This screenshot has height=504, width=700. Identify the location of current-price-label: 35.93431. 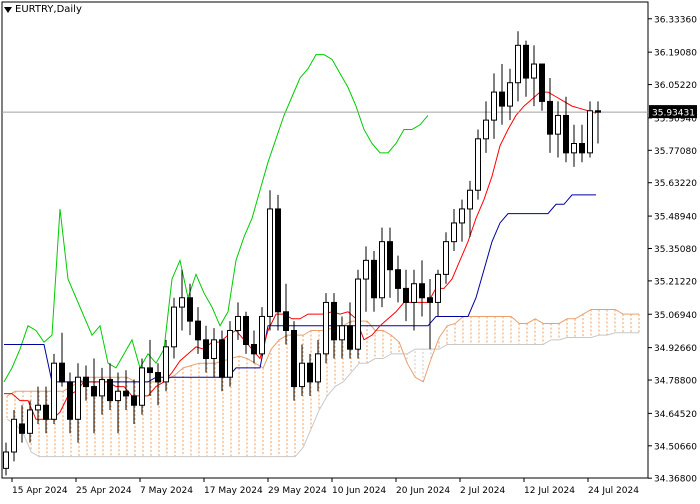
(673, 114).